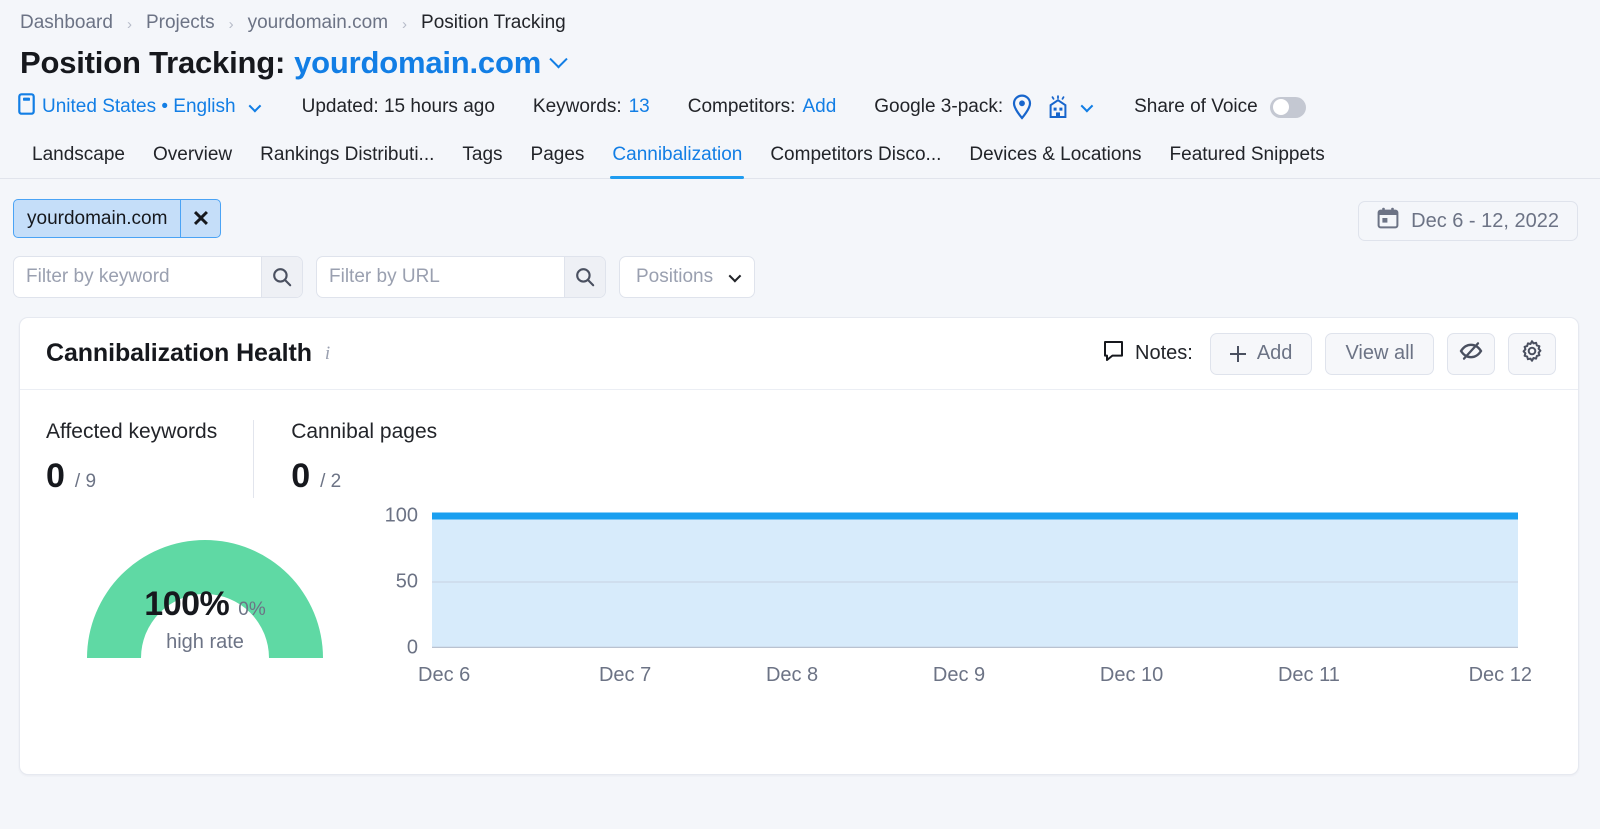 The height and width of the screenshot is (829, 1600). What do you see at coordinates (1022, 107) in the screenshot?
I see `map-pin-icon` at bounding box center [1022, 107].